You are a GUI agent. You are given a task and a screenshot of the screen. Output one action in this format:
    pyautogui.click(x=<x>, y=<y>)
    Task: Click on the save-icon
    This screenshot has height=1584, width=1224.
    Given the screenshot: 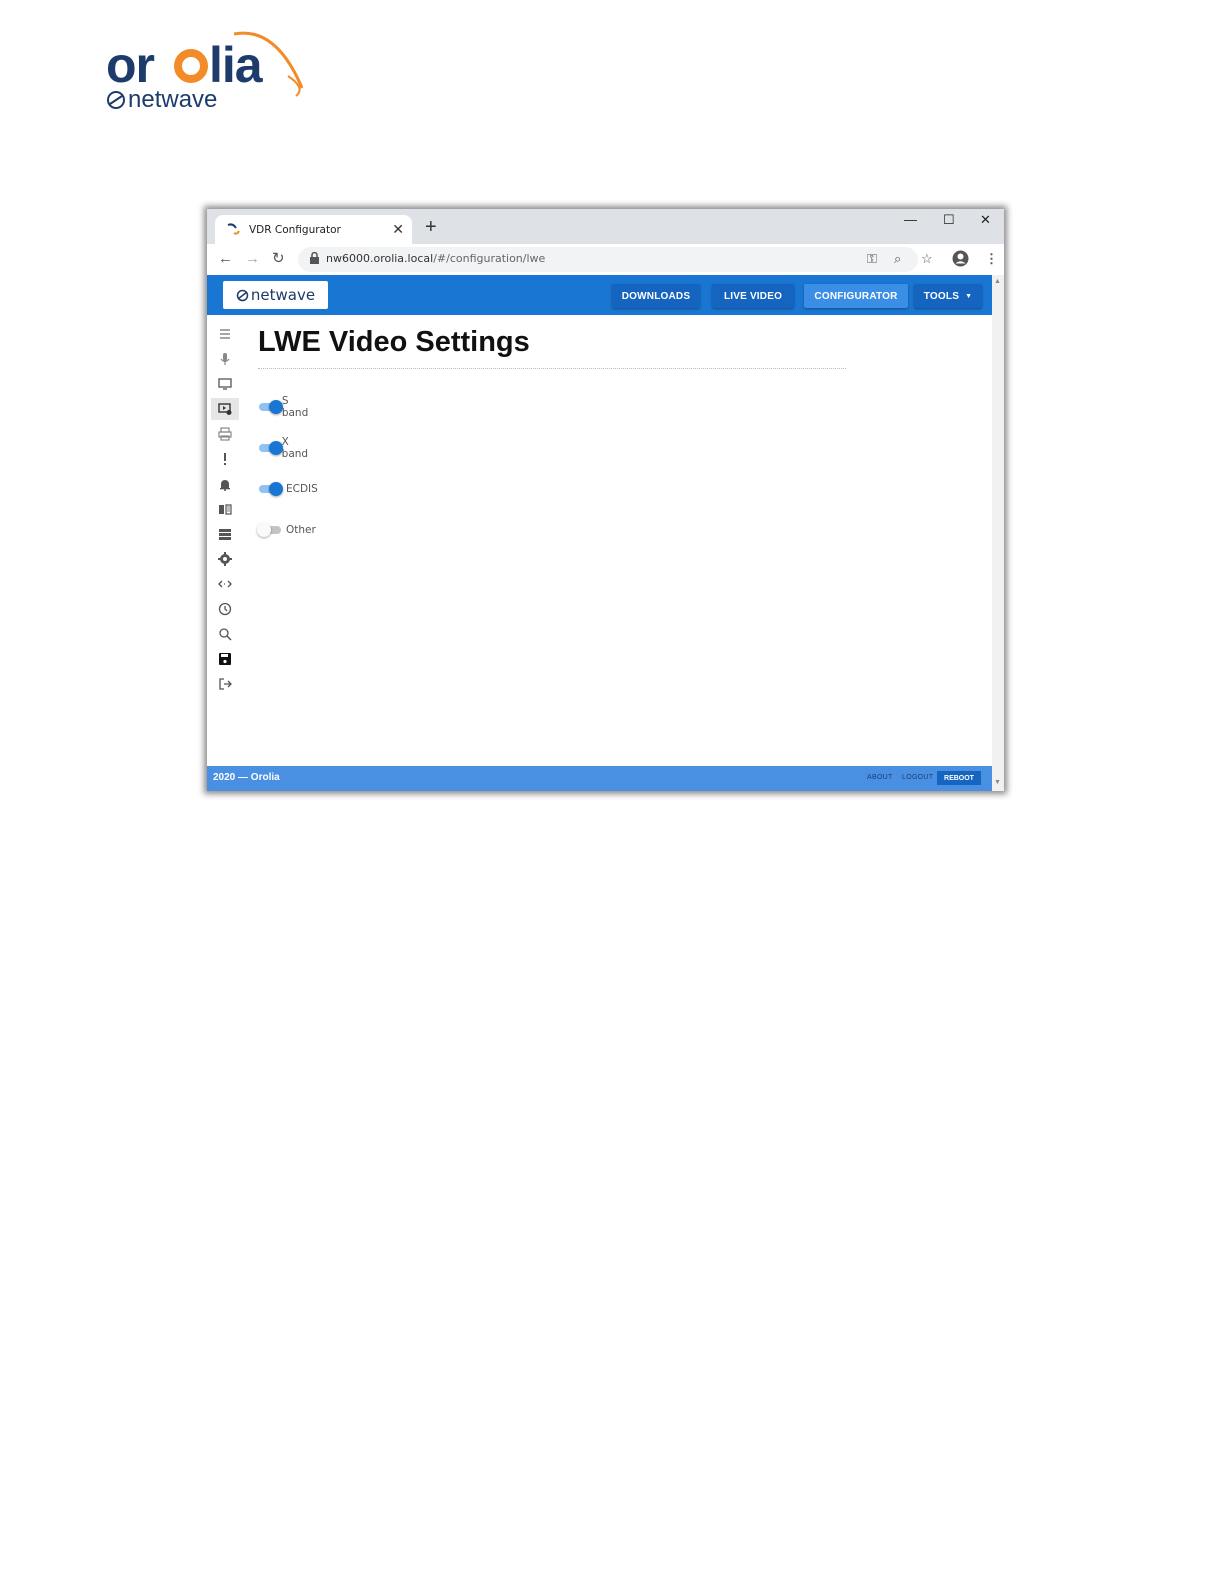 What is the action you would take?
    pyautogui.click(x=225, y=659)
    